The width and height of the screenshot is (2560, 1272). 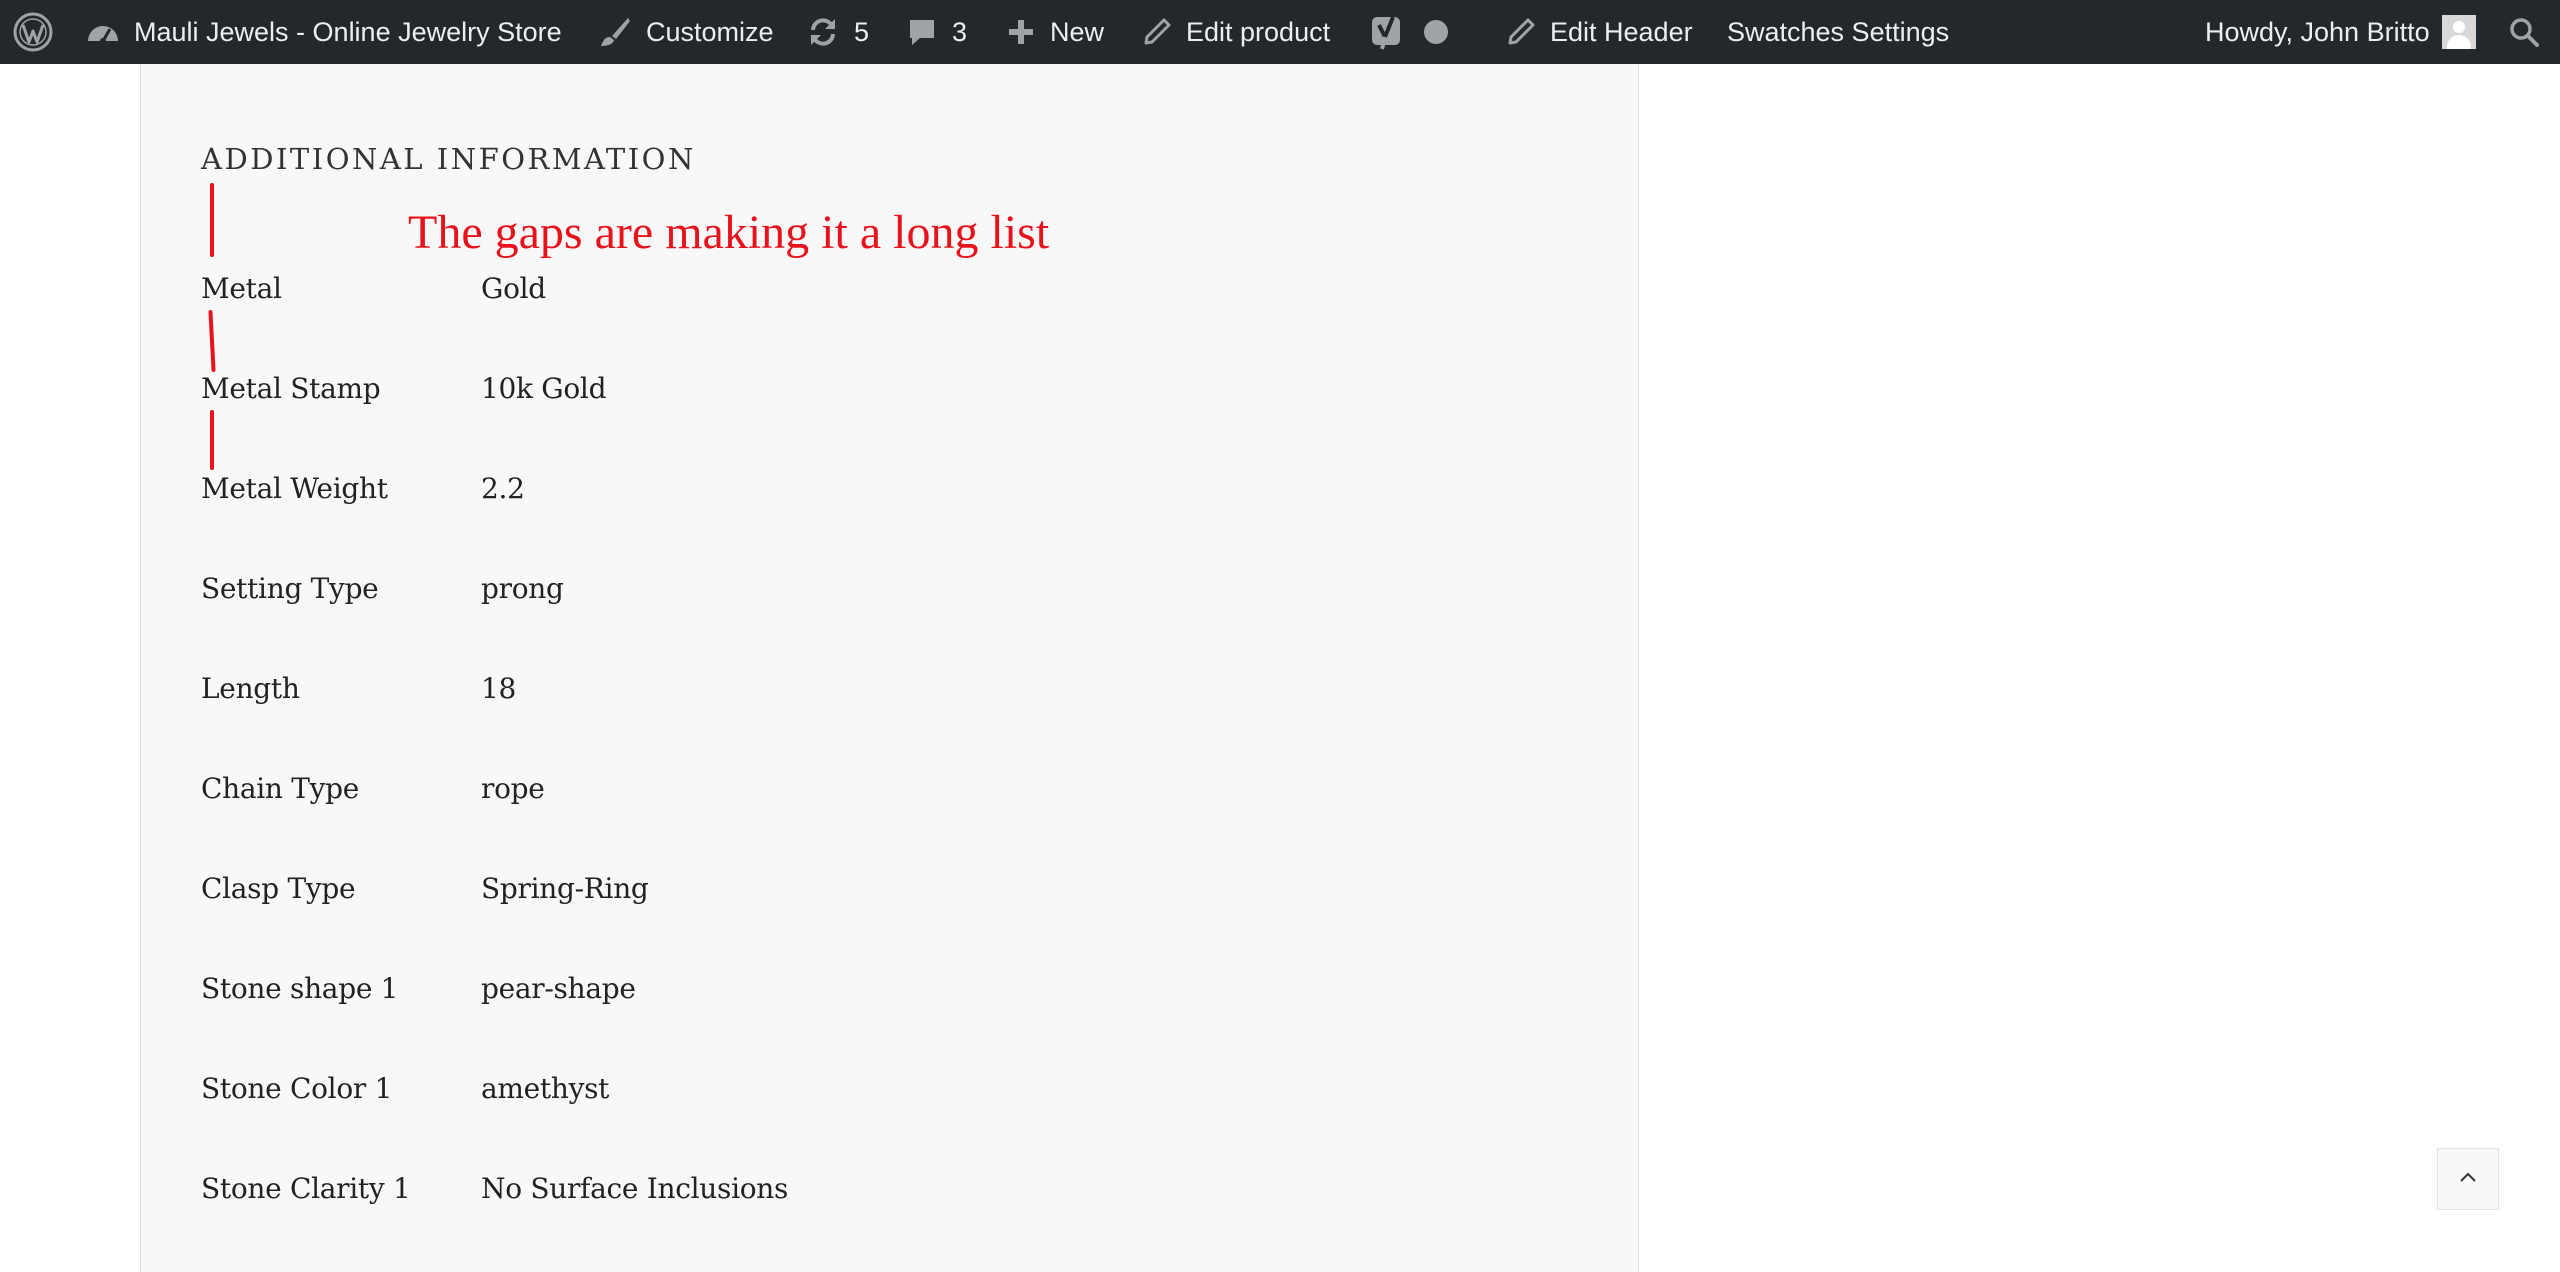 I want to click on attribute-label: Clasp Type, so click(x=278, y=888).